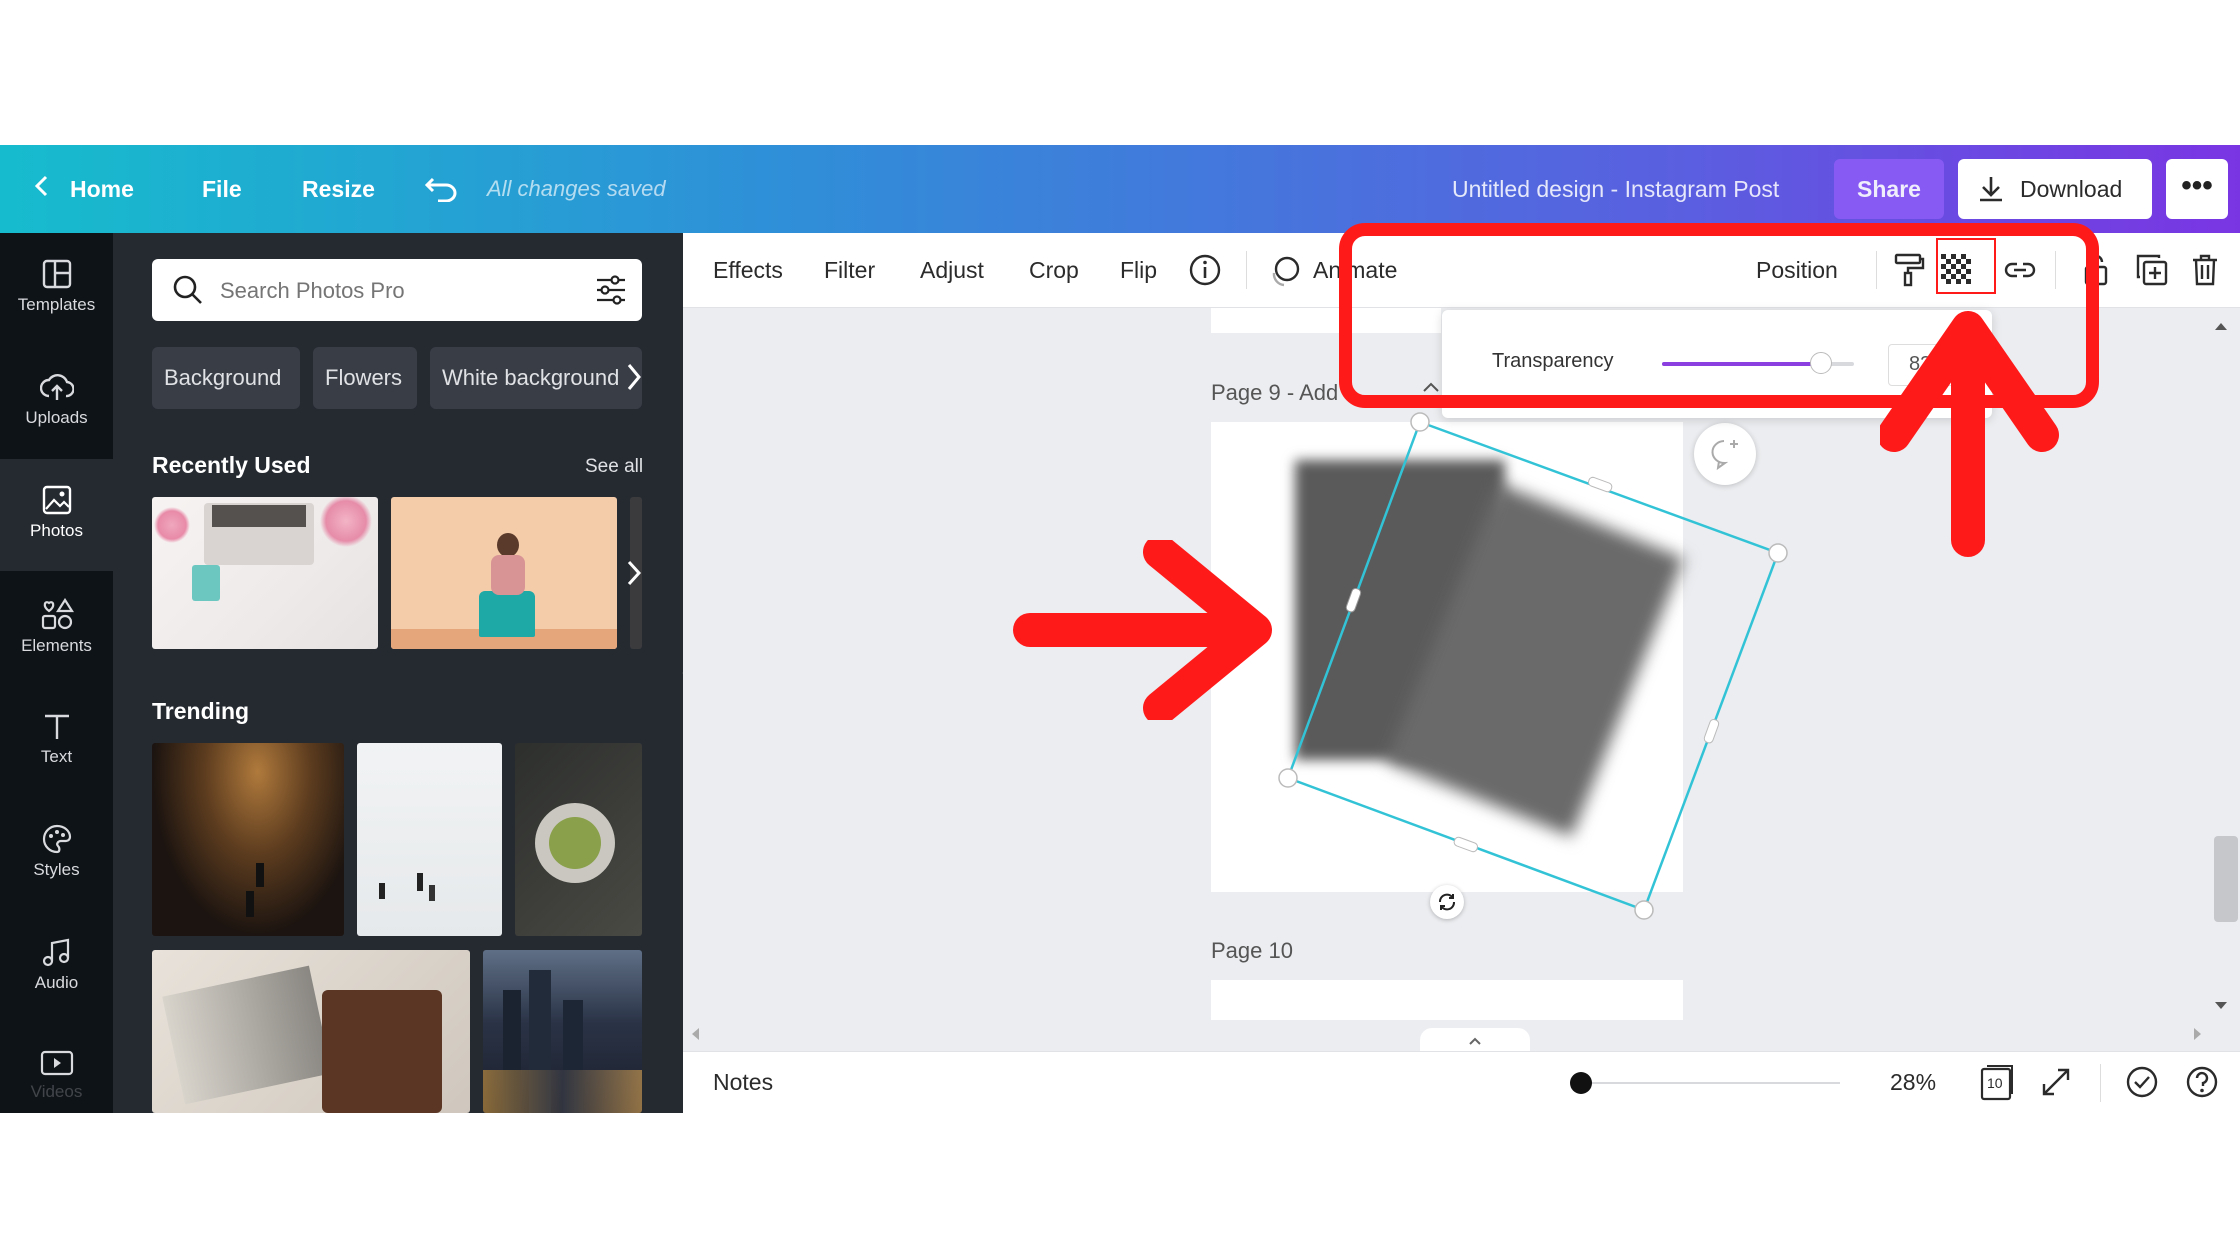  I want to click on nav-elements: Elements, so click(56, 628).